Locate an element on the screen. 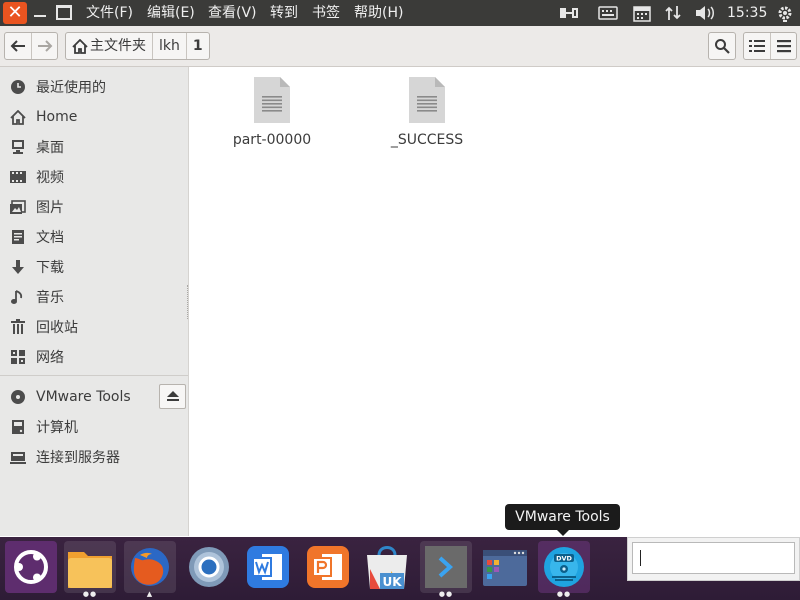 The image size is (800, 600). dock-item-software-center: UK is located at coordinates (387, 567).